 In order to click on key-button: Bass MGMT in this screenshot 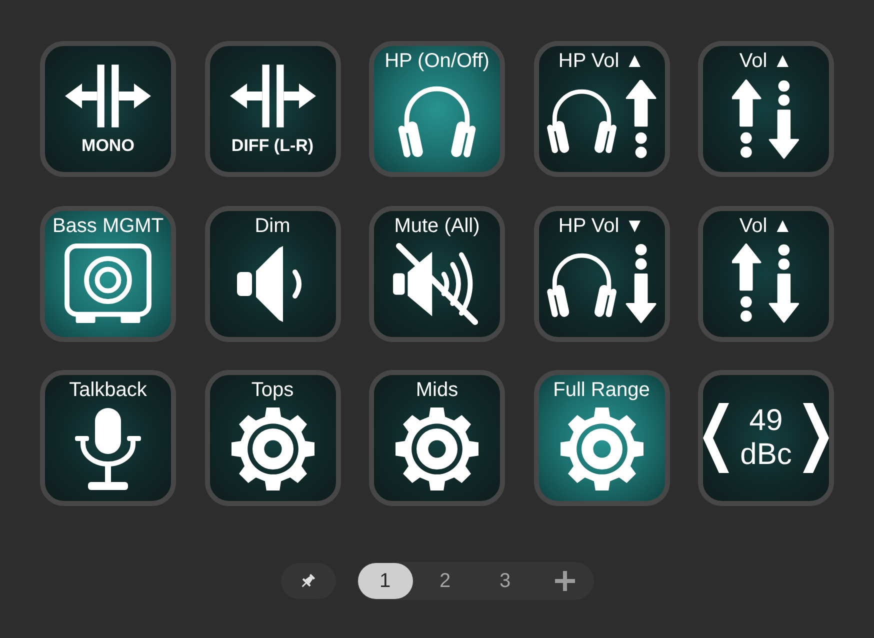, I will do `click(108, 274)`.